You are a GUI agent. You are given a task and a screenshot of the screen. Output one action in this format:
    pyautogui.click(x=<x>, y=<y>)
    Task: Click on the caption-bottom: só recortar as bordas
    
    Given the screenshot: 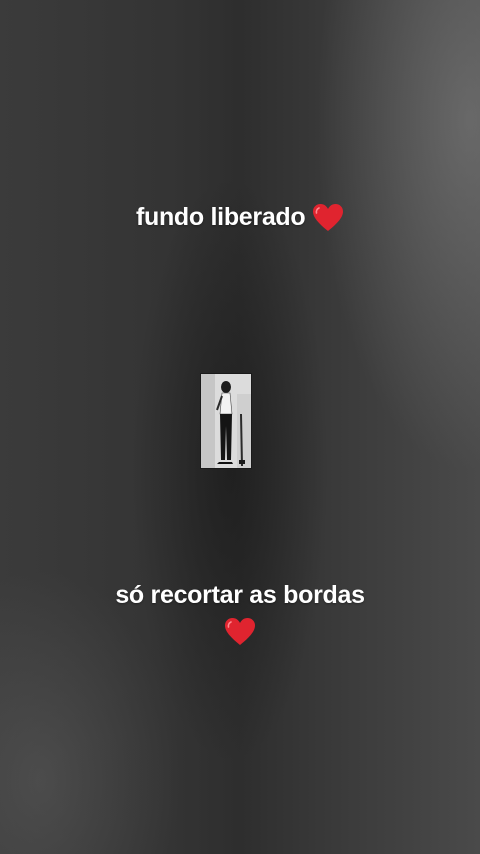 What is the action you would take?
    pyautogui.click(x=240, y=595)
    